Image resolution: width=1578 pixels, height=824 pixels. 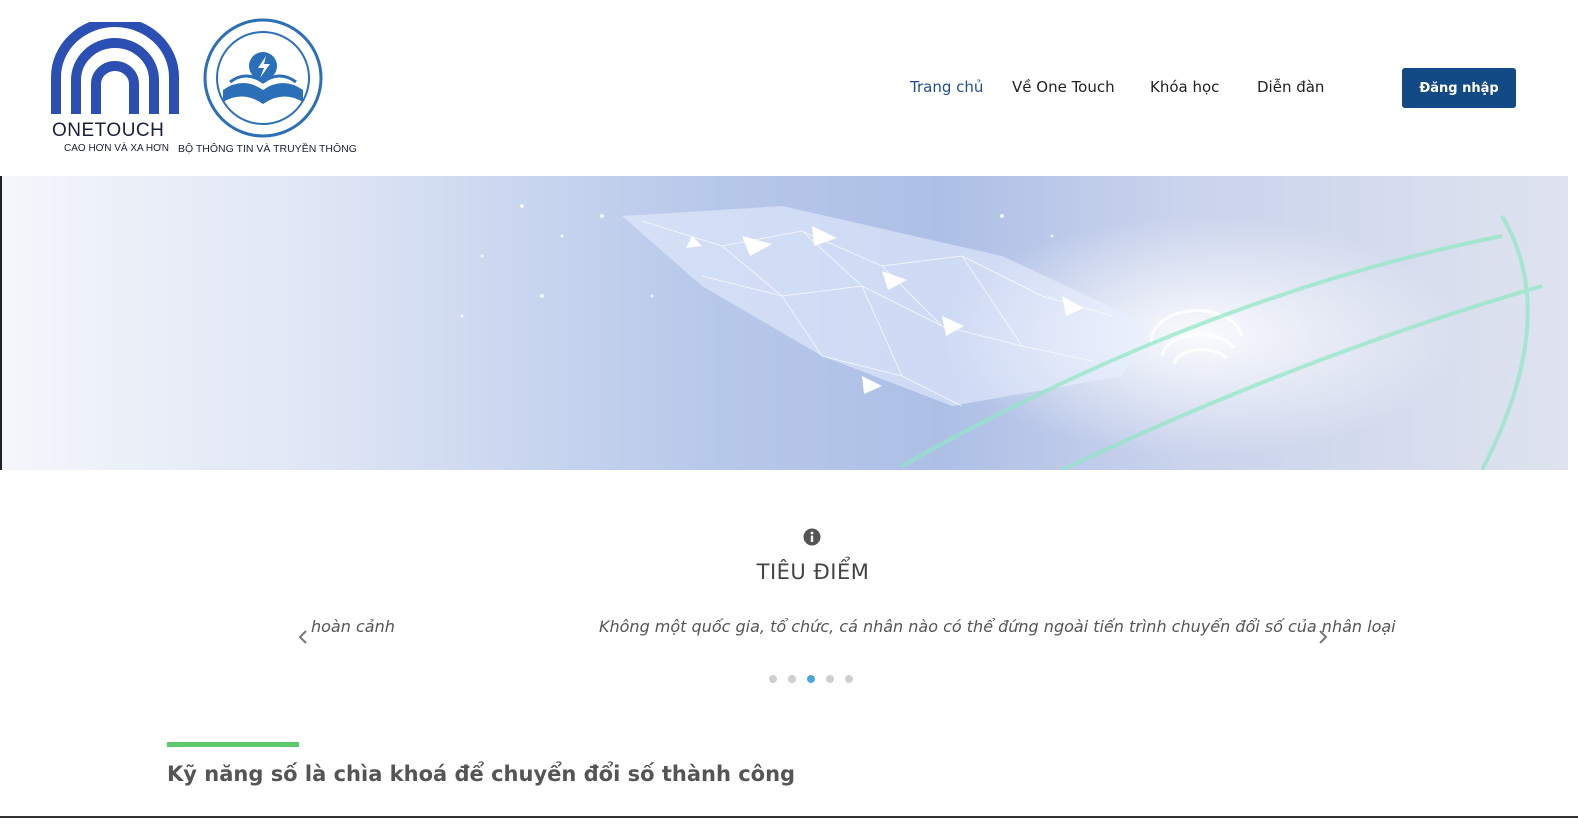 What do you see at coordinates (108, 130) in the screenshot?
I see `onetouch-brand-text: ONETOUCH` at bounding box center [108, 130].